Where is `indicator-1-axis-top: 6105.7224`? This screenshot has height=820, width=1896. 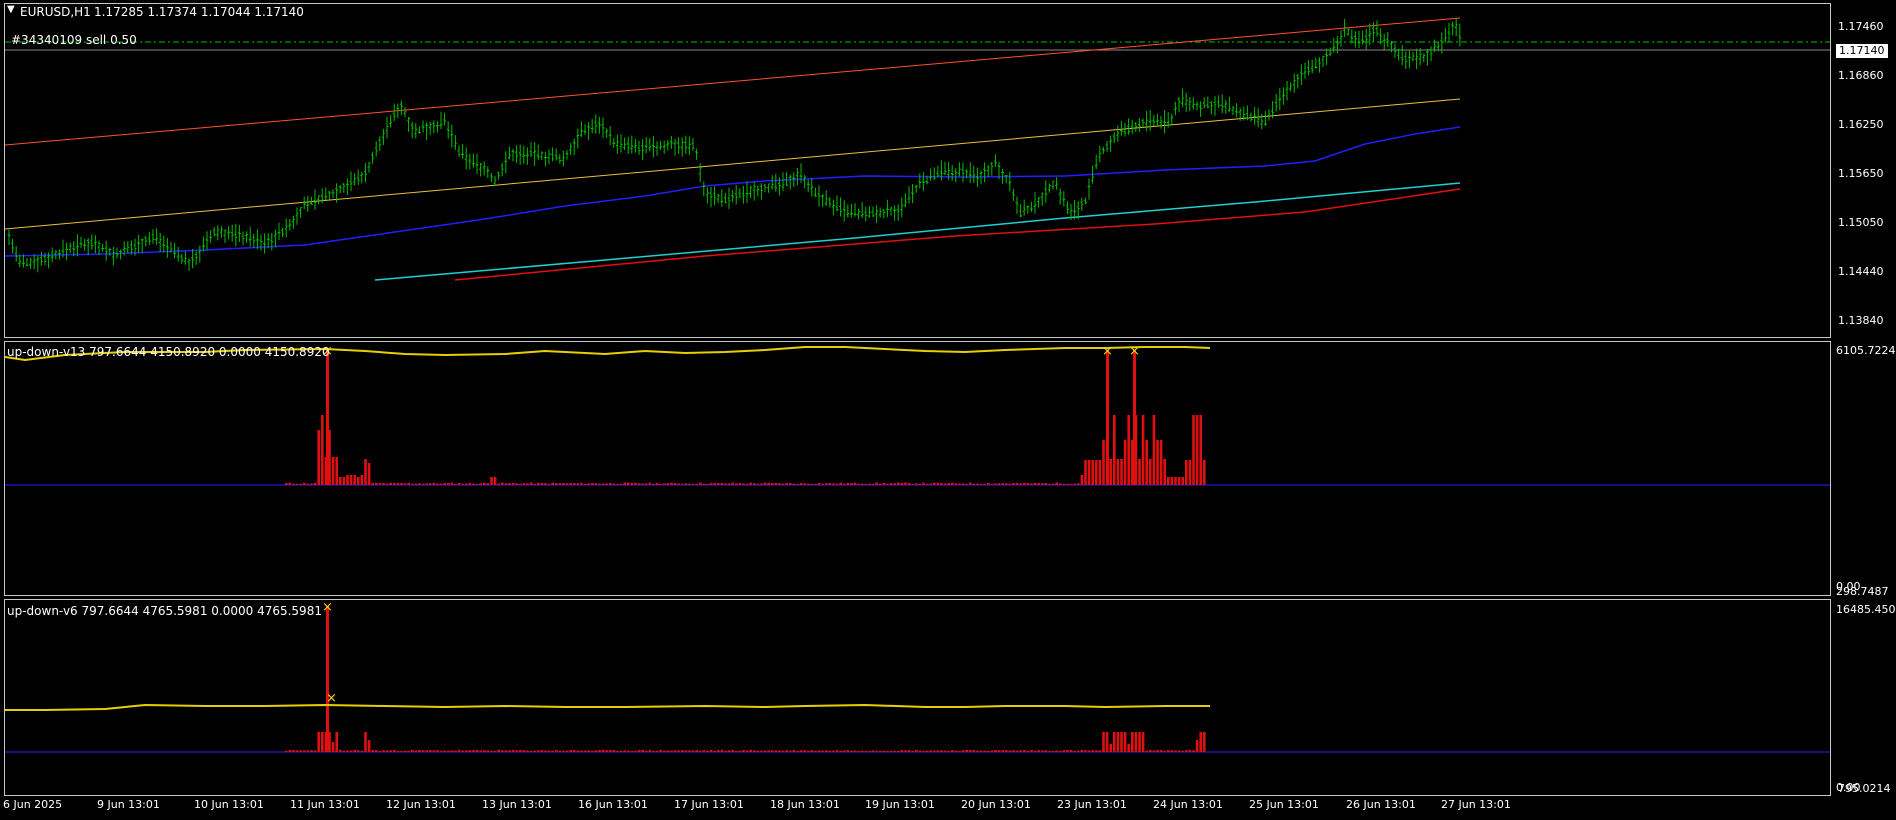 indicator-1-axis-top: 6105.7224 is located at coordinates (1866, 350).